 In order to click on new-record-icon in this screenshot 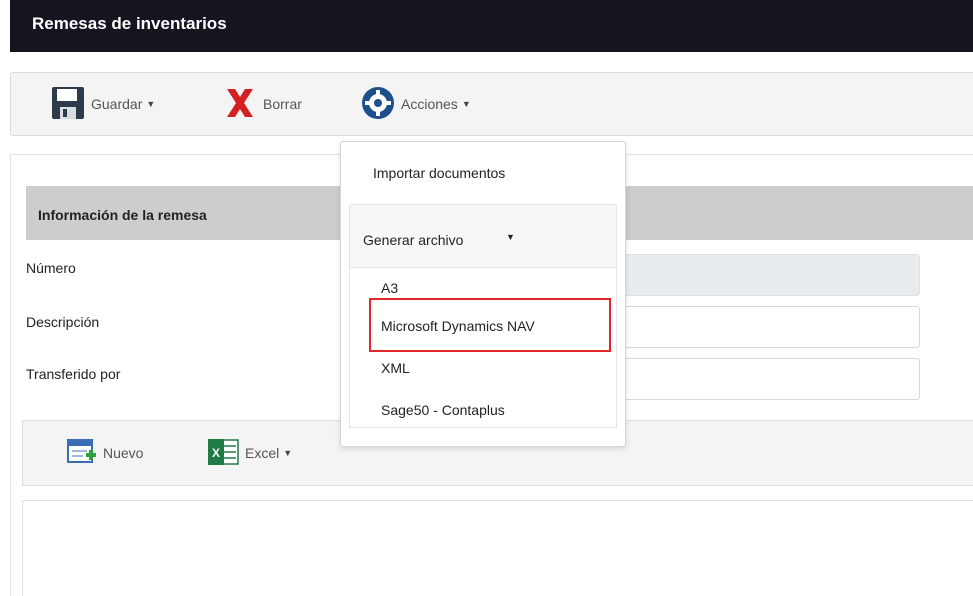, I will do `click(82, 453)`.